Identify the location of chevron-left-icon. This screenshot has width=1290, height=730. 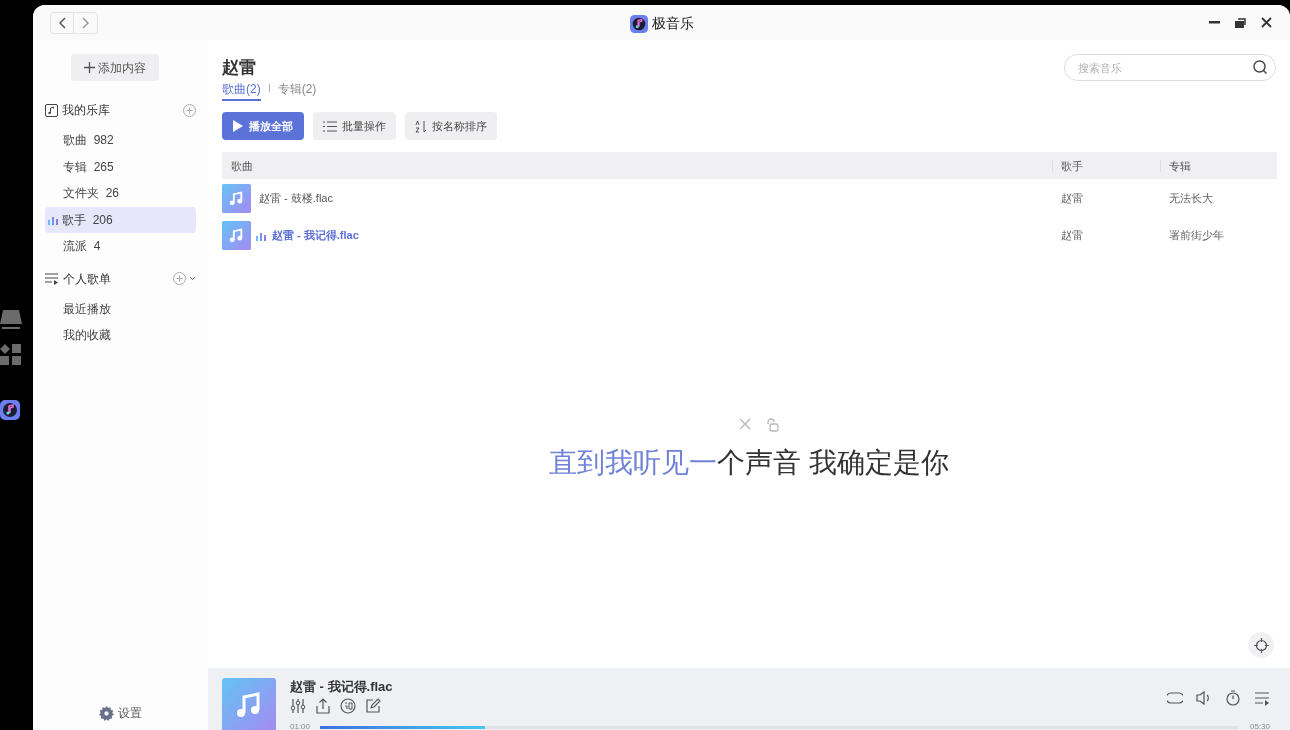
(62, 22).